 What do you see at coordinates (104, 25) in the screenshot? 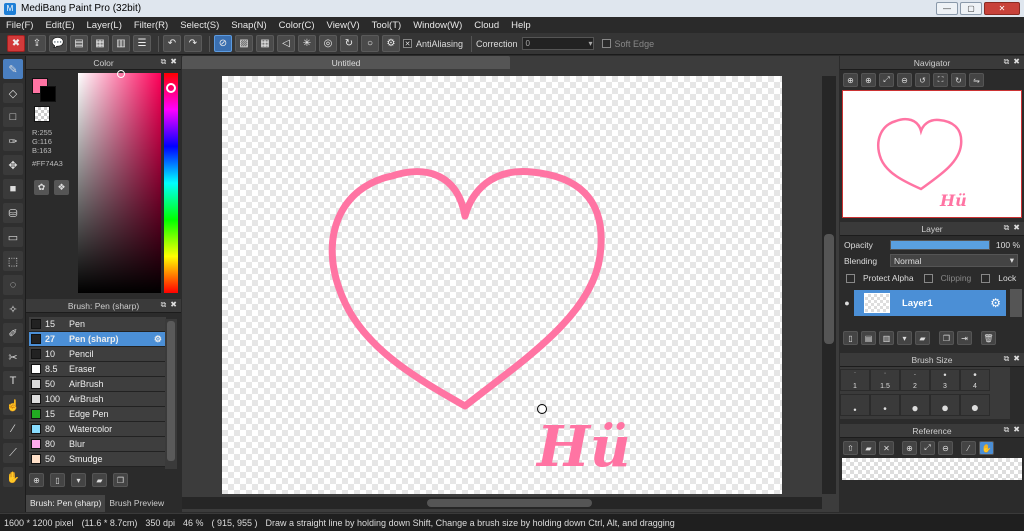
I see `menu-layer: Layer(L)` at bounding box center [104, 25].